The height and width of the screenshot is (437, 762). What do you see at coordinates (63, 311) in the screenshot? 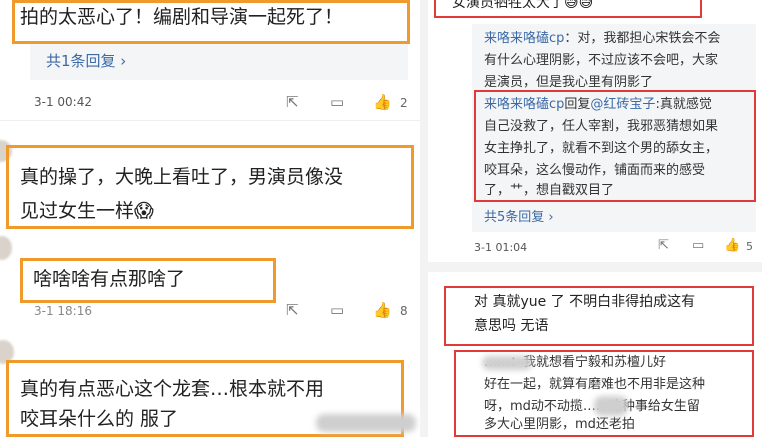
I see `comment-time: 3-1 18:16` at bounding box center [63, 311].